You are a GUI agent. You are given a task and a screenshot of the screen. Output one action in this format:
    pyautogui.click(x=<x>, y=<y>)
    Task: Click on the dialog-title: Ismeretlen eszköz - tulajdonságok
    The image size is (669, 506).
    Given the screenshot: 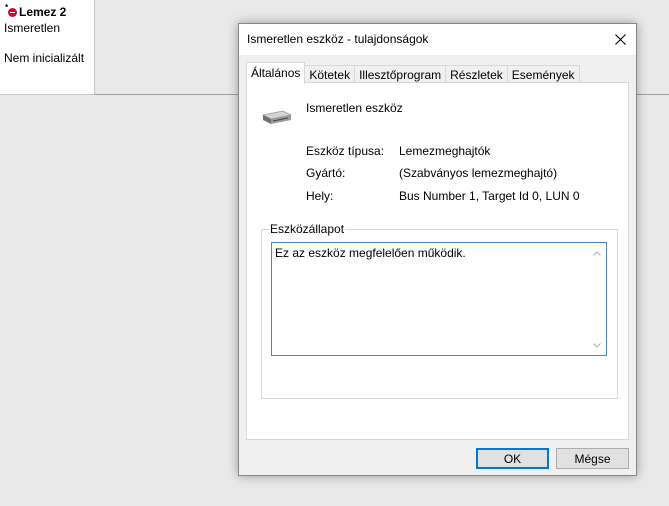 What is the action you would take?
    pyautogui.click(x=338, y=39)
    